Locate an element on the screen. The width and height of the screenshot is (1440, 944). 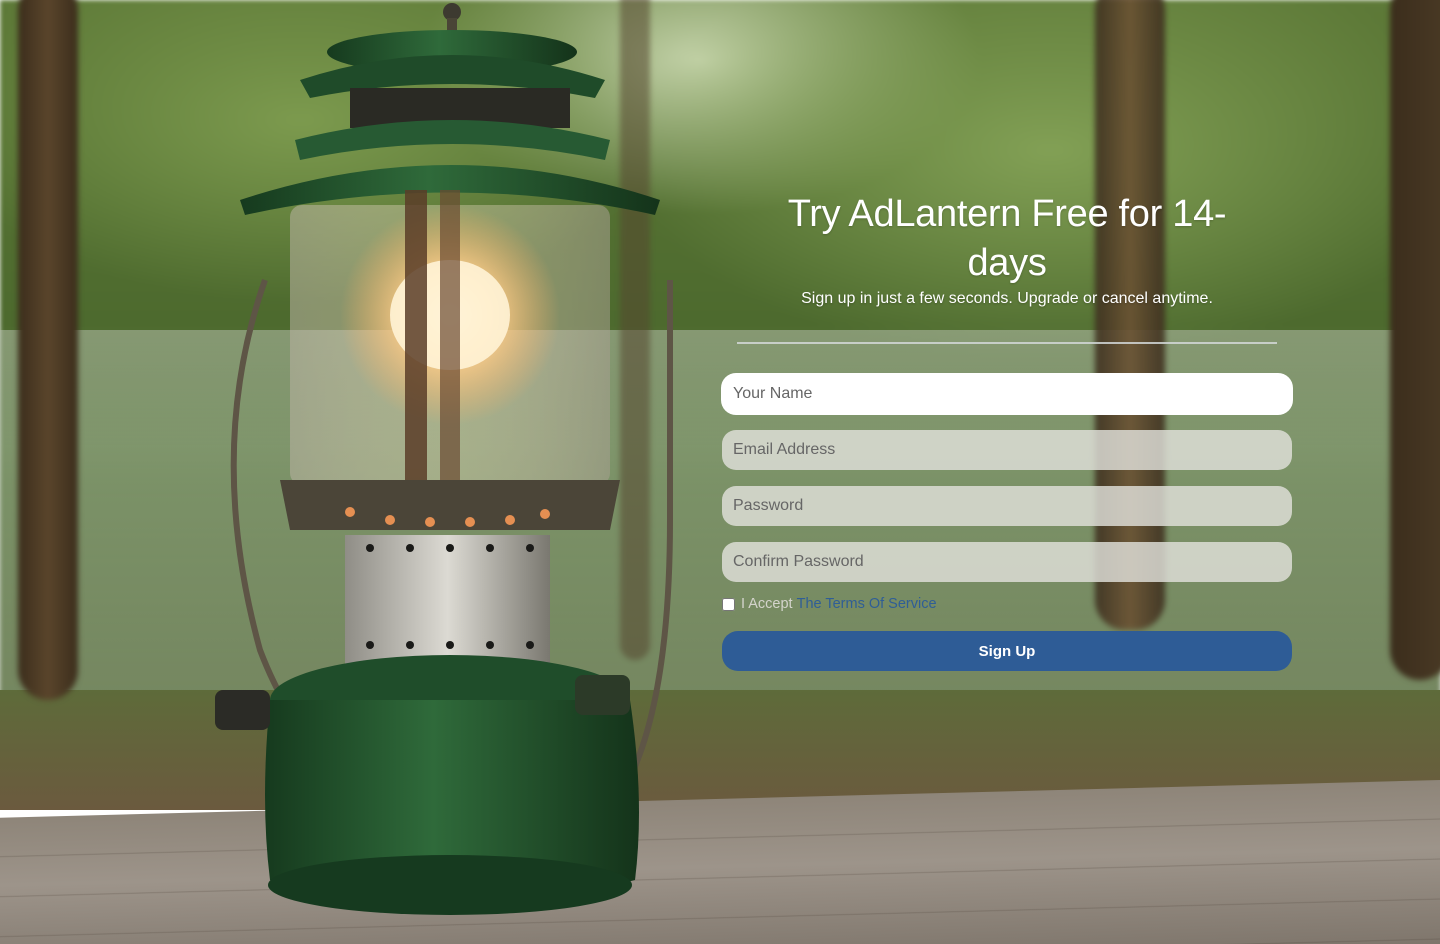
confirm-password-input is located at coordinates (1007, 562).